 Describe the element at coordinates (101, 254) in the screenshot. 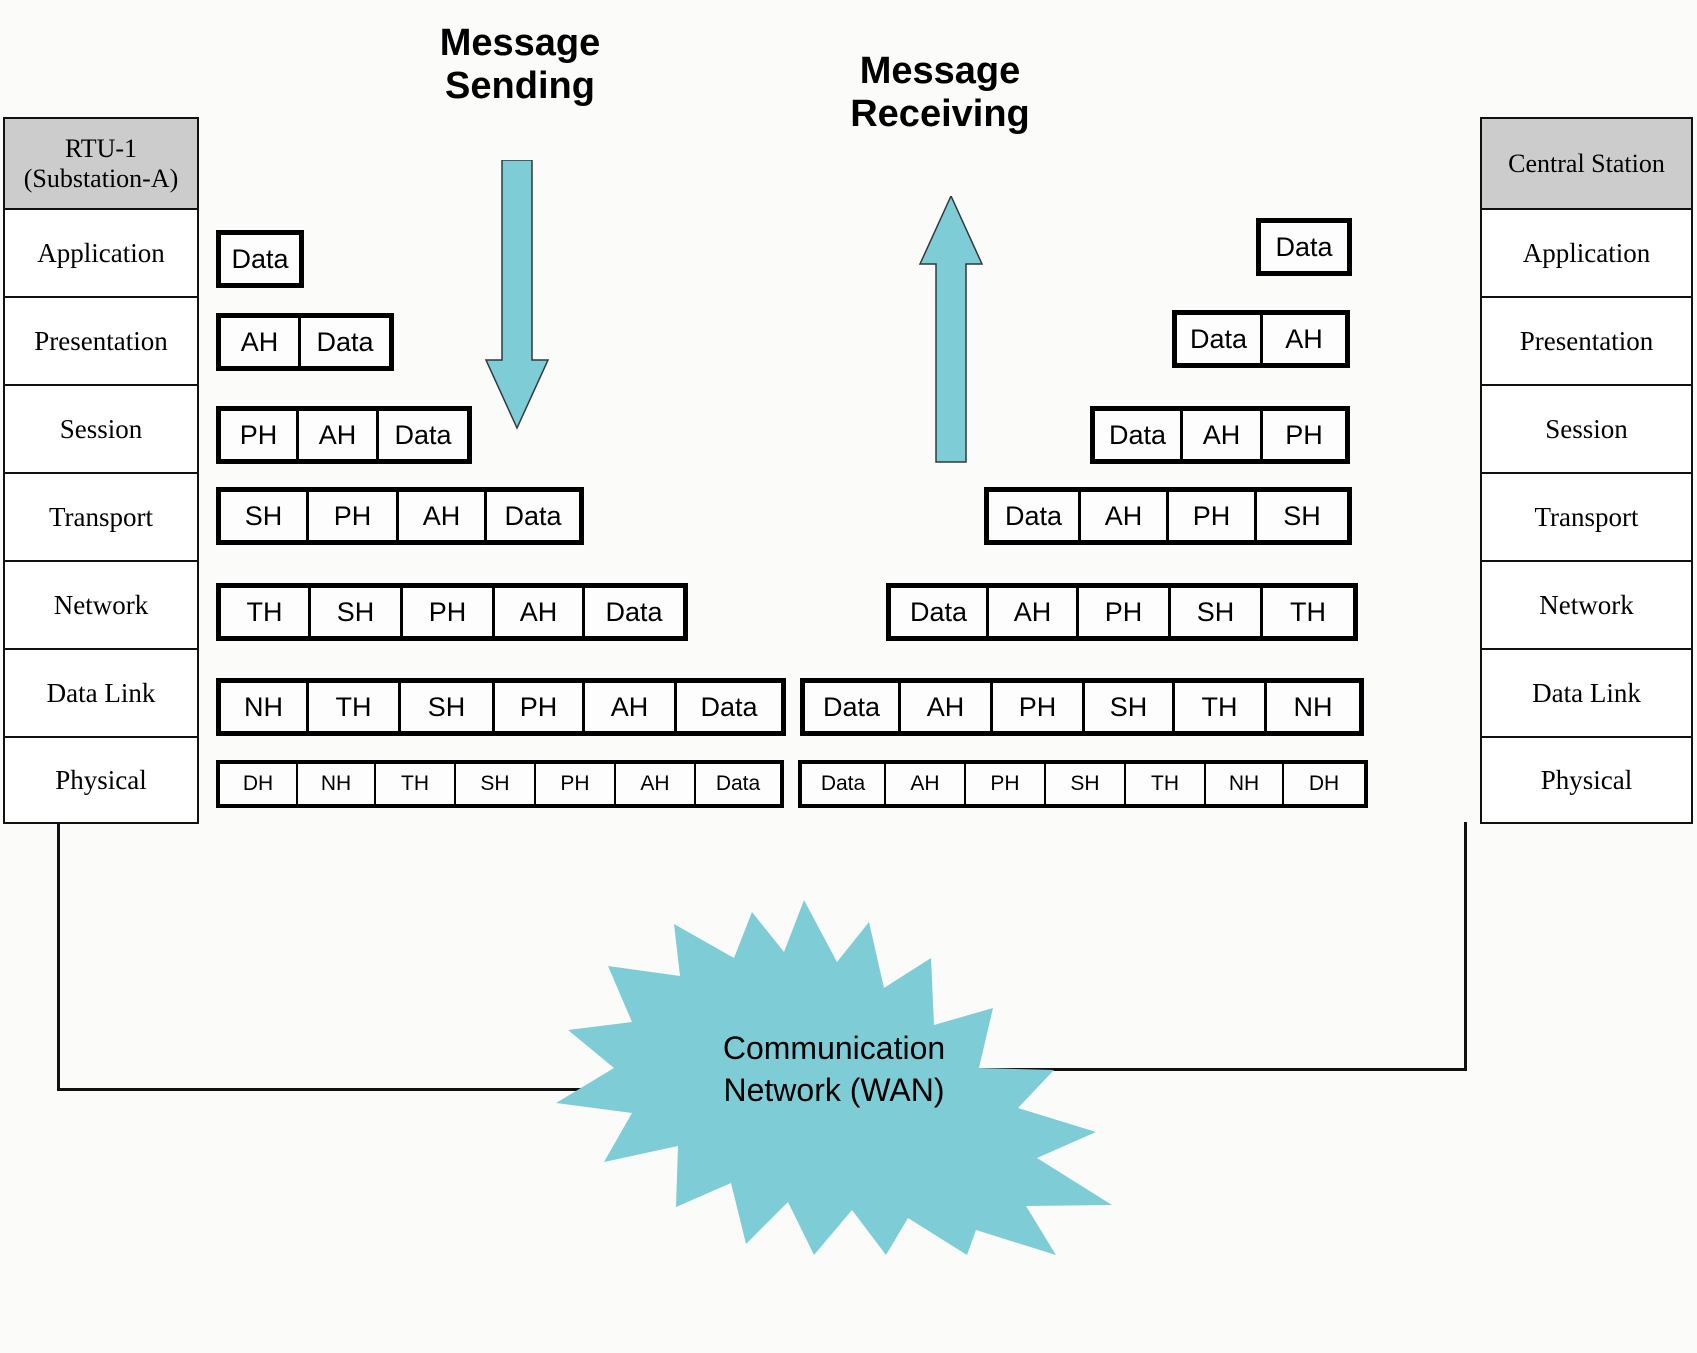

I see `left-layer-application: Application` at that location.